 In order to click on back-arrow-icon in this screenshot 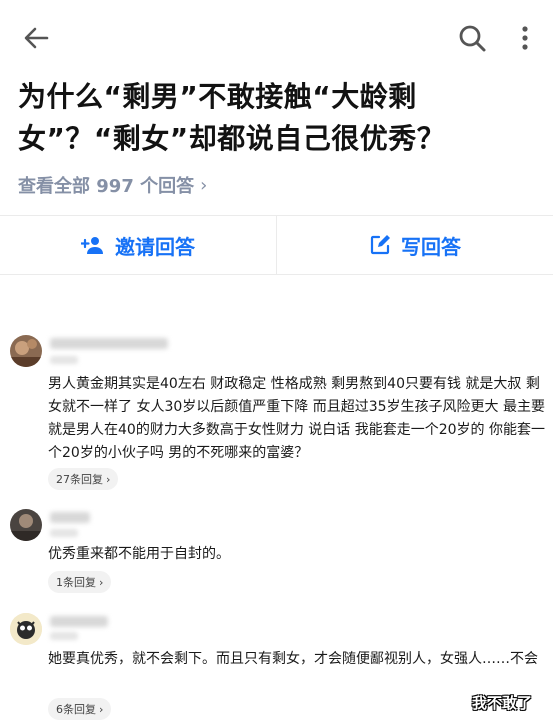, I will do `click(36, 38)`.